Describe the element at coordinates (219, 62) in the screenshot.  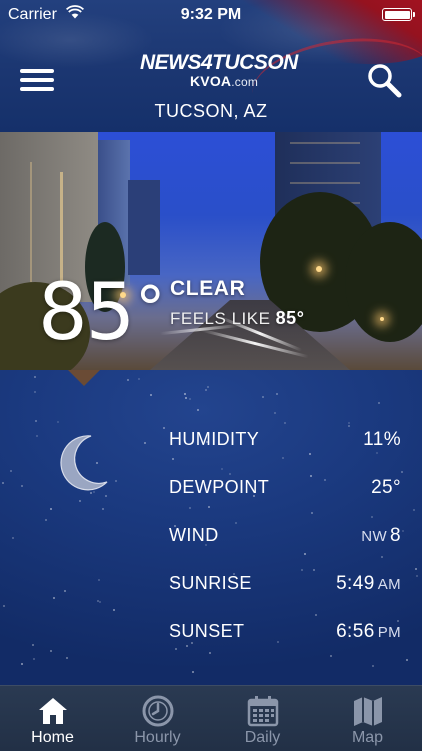
I see `logo-brand: NEWS4TUCSON` at that location.